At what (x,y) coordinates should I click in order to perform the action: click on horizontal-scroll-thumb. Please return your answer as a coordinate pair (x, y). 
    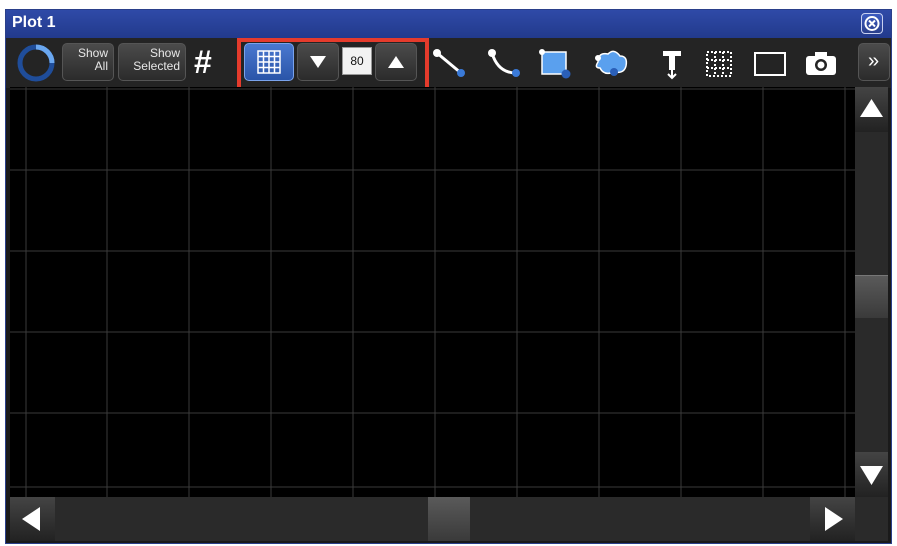
    Looking at the image, I should click on (449, 519).